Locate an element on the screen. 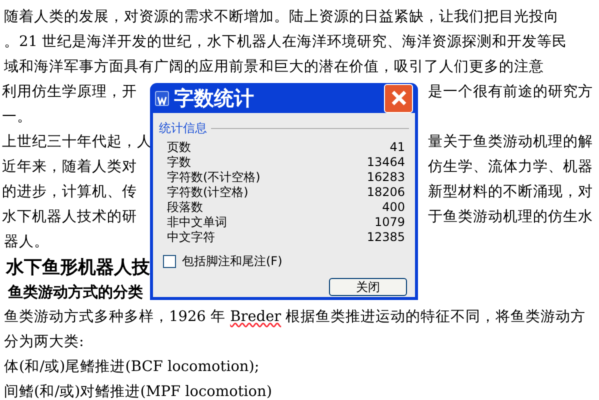 The width and height of the screenshot is (599, 400). close-dialog-button: 关闭 is located at coordinates (368, 287).